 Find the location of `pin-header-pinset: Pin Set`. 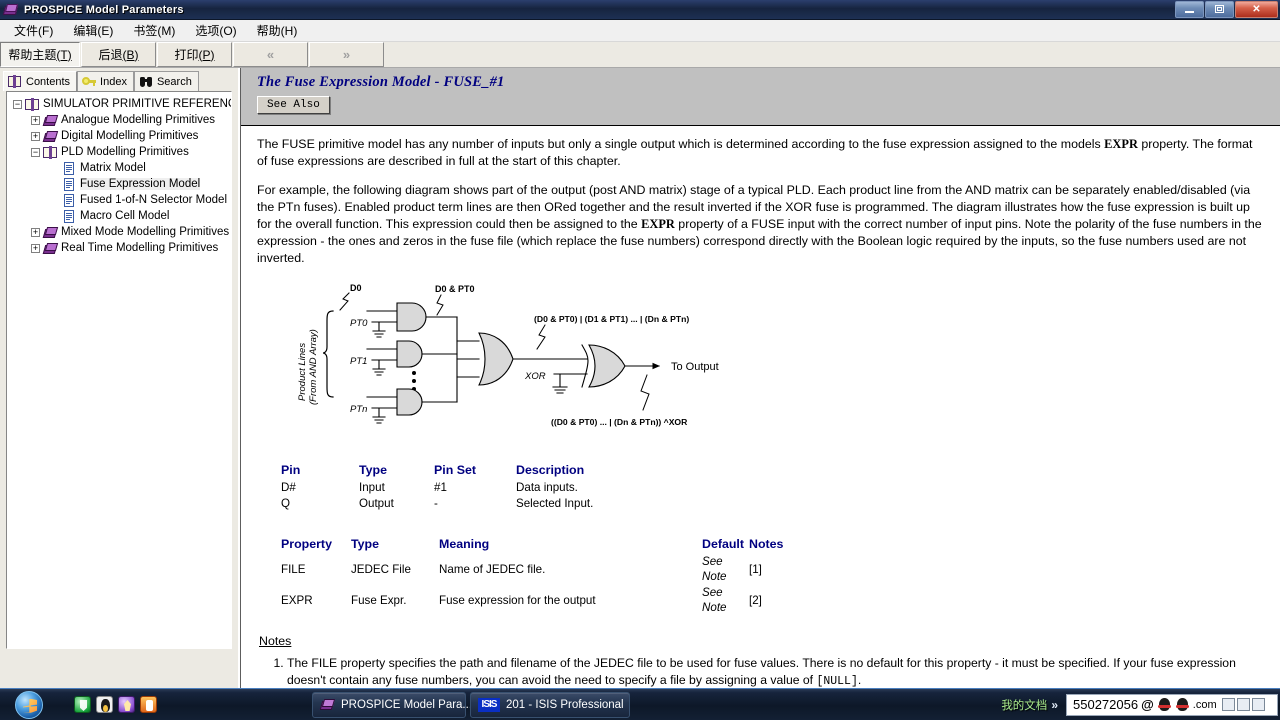

pin-header-pinset: Pin Set is located at coordinates (455, 470).